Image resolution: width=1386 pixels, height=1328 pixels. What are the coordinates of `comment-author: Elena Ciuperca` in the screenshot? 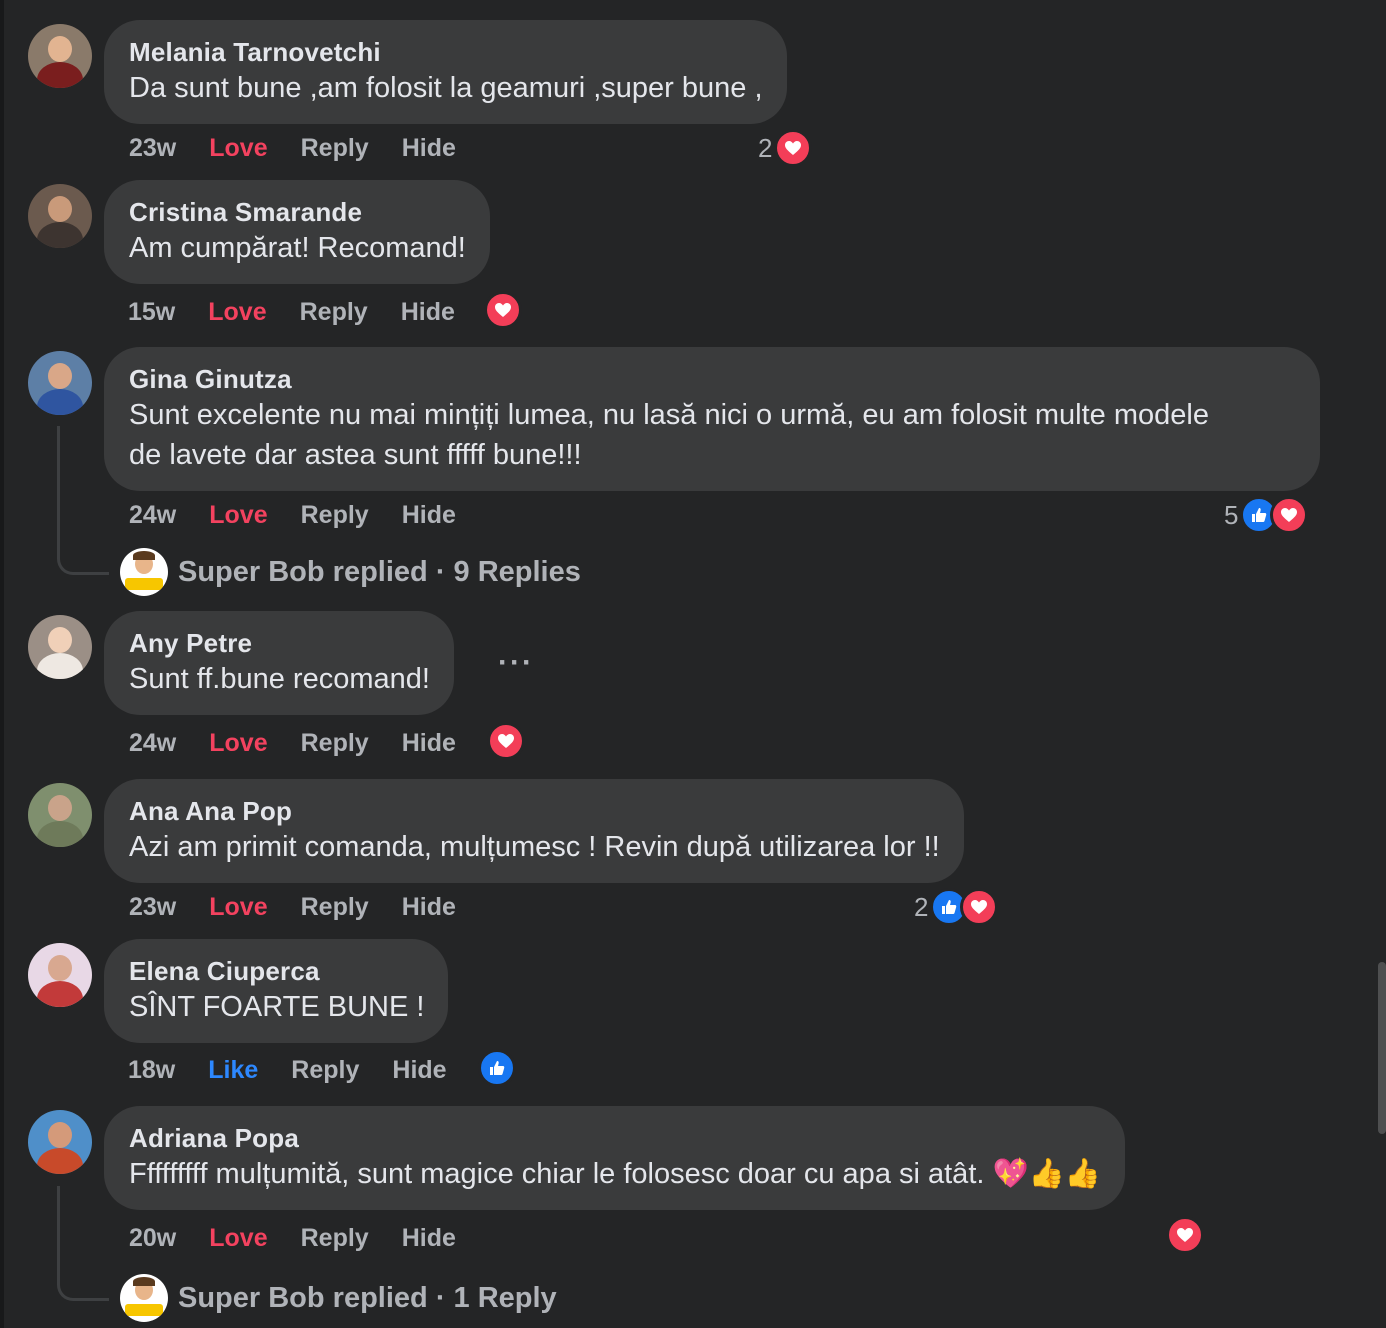 It's located at (276, 971).